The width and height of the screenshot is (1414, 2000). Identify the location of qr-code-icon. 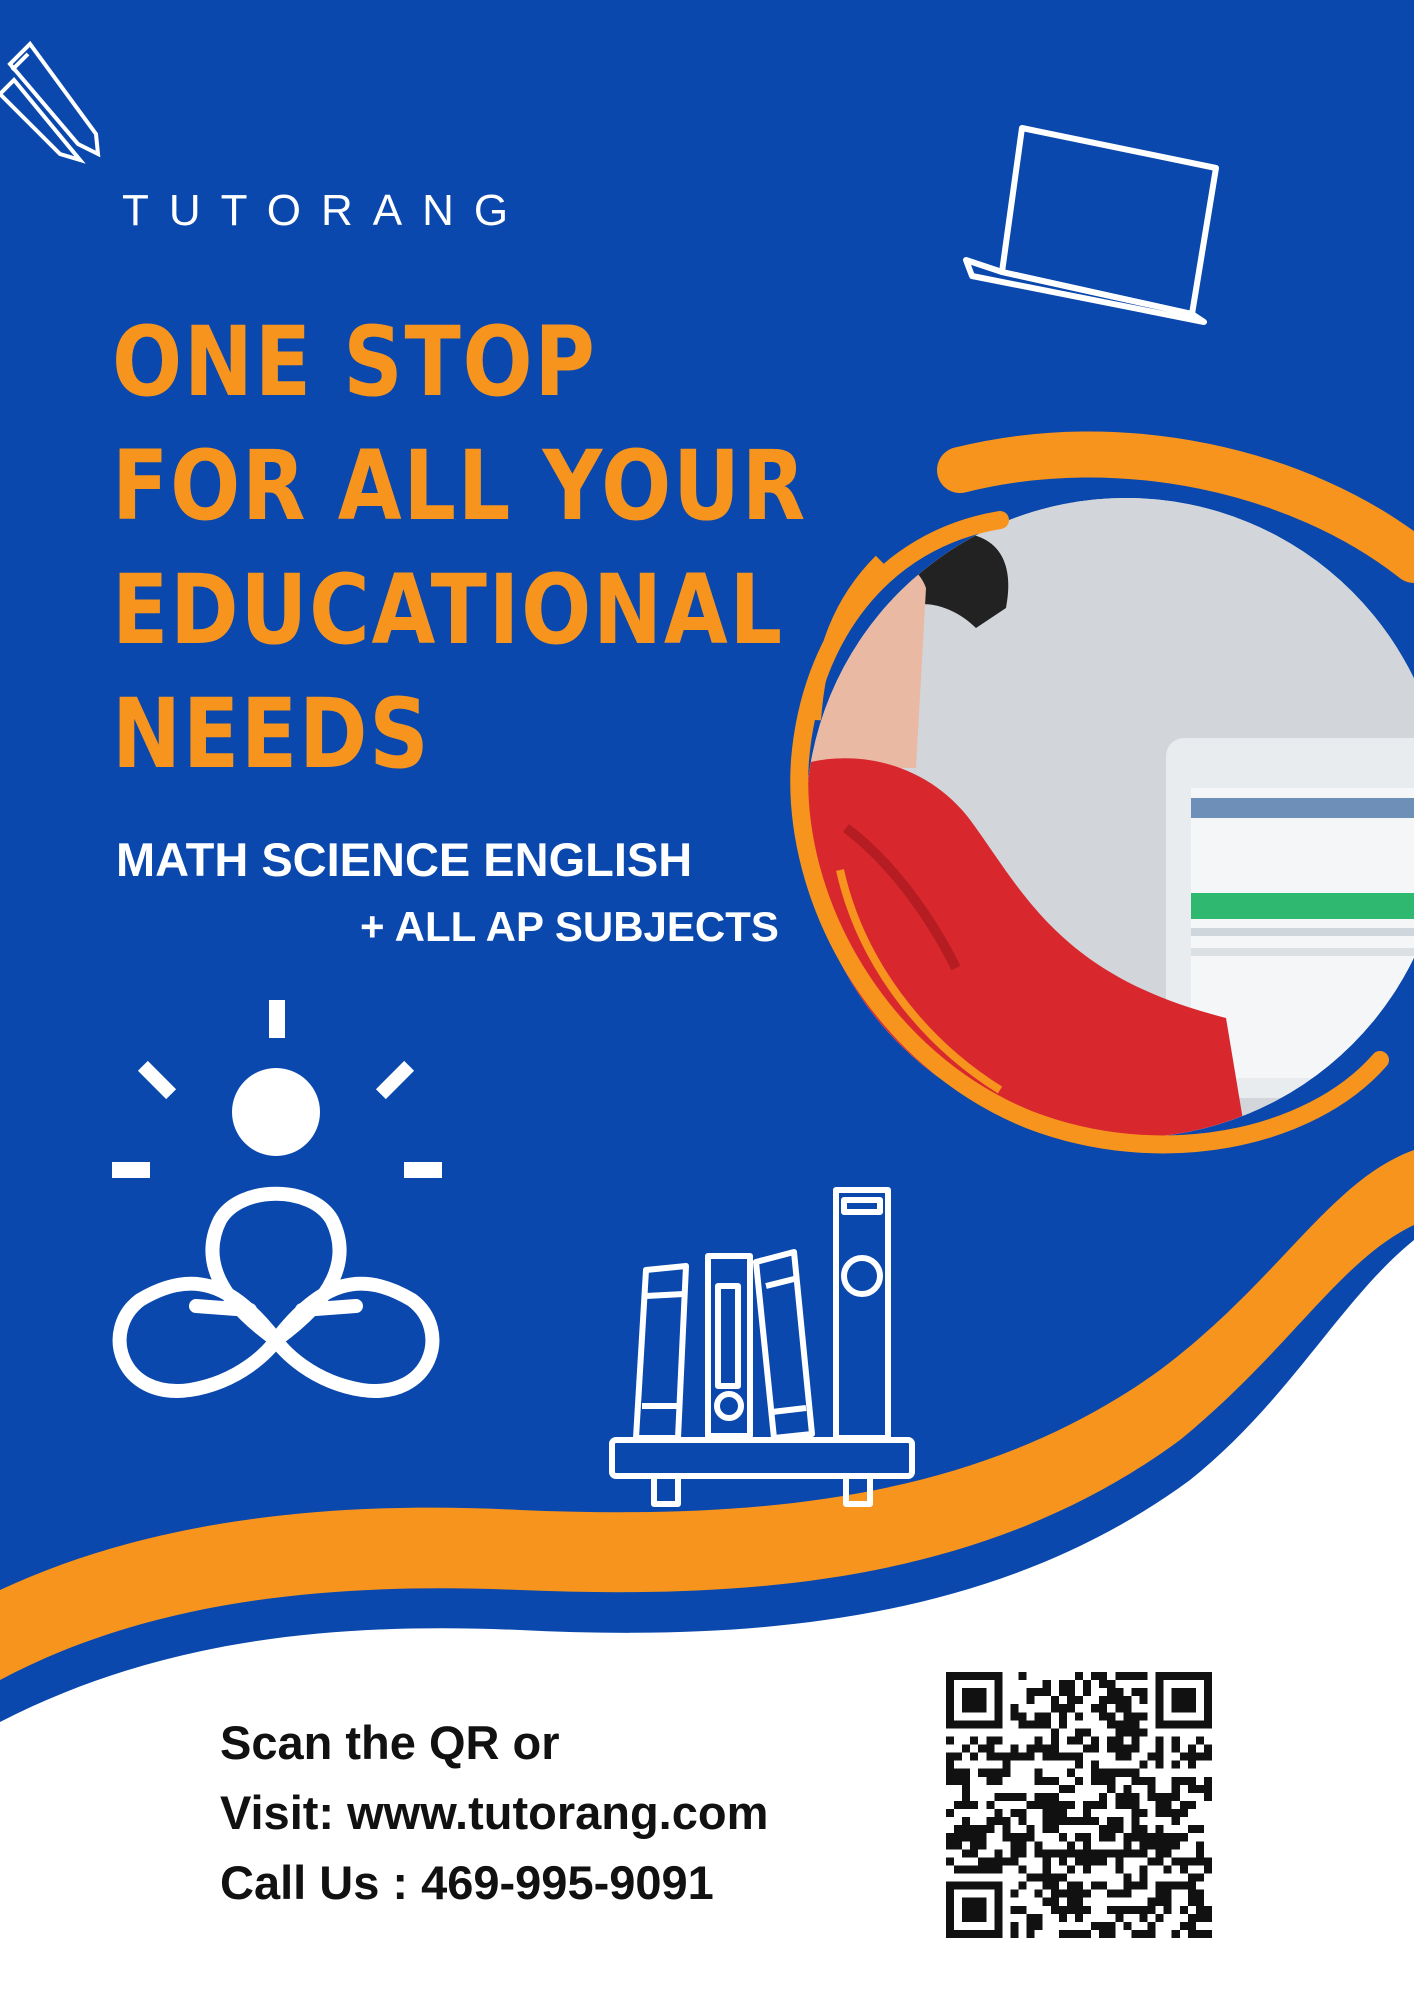
(1079, 1805).